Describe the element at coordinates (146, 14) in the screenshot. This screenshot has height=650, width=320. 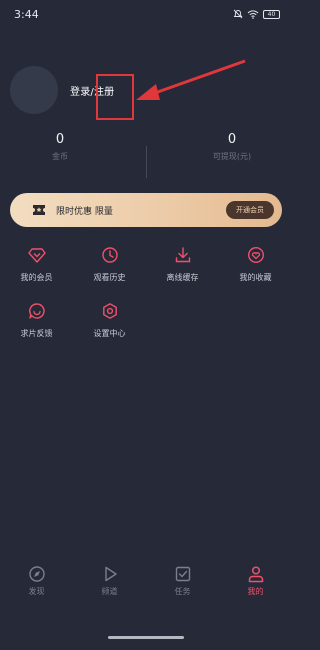
I see `status-bar: 3:44 40` at that location.